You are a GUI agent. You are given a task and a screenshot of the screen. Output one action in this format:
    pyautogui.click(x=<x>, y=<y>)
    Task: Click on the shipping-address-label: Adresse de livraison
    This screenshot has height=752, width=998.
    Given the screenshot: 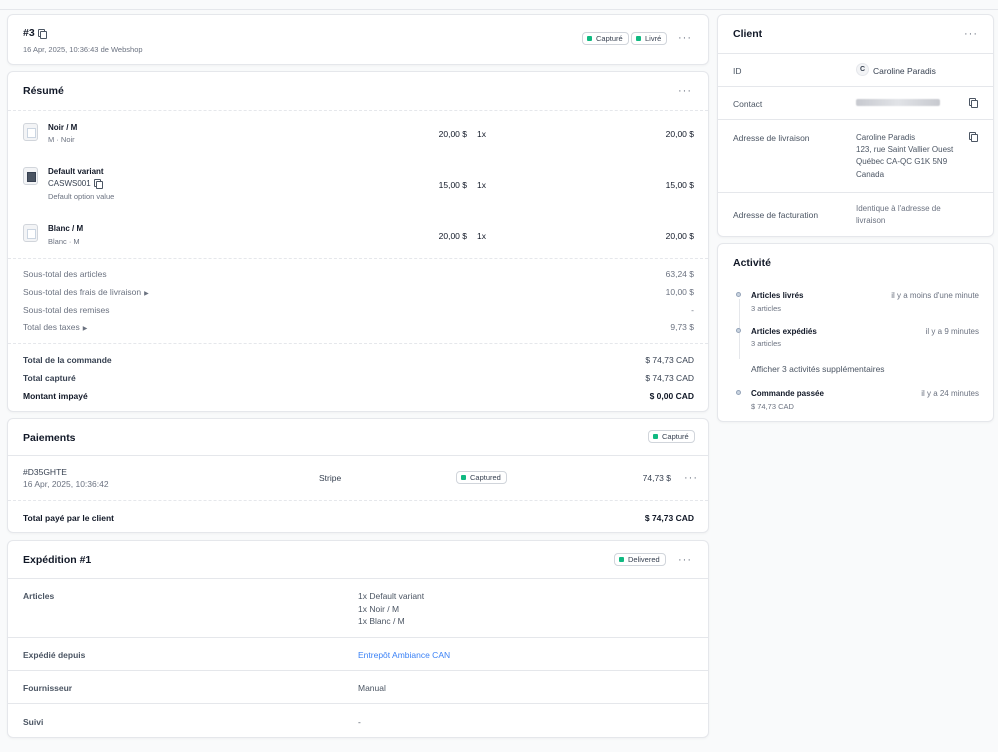 What is the action you would take?
    pyautogui.click(x=771, y=138)
    